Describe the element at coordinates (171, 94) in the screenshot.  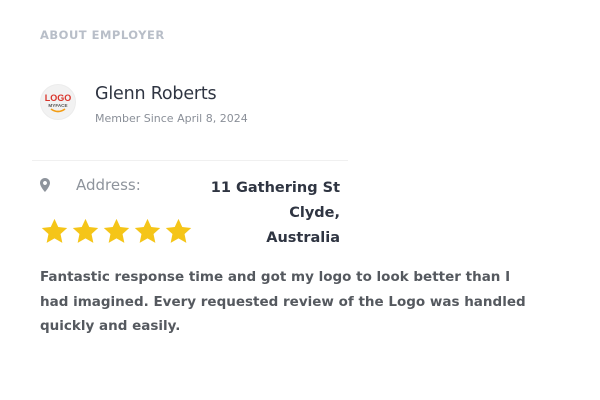
I see `employer-name: Glenn Roberts` at that location.